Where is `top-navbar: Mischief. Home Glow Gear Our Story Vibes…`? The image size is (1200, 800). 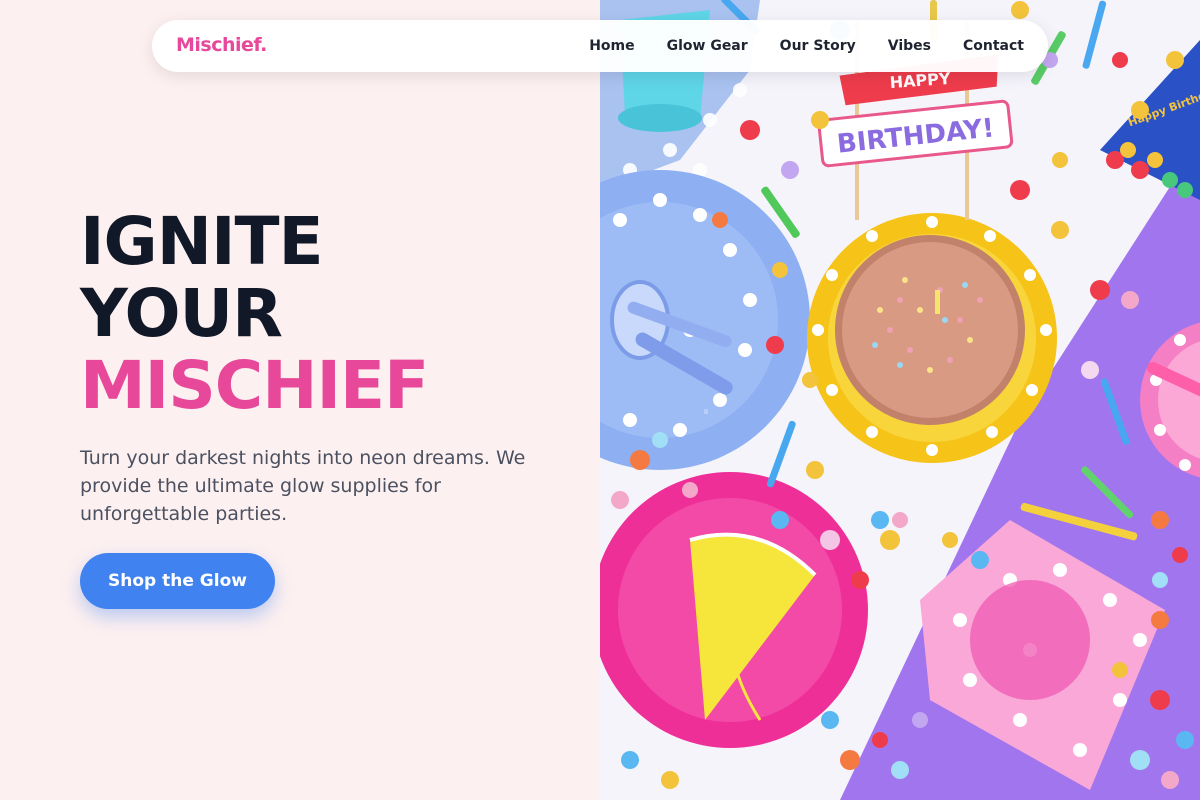
top-navbar: Mischief. Home Glow Gear Our Story Vibes… is located at coordinates (600, 46).